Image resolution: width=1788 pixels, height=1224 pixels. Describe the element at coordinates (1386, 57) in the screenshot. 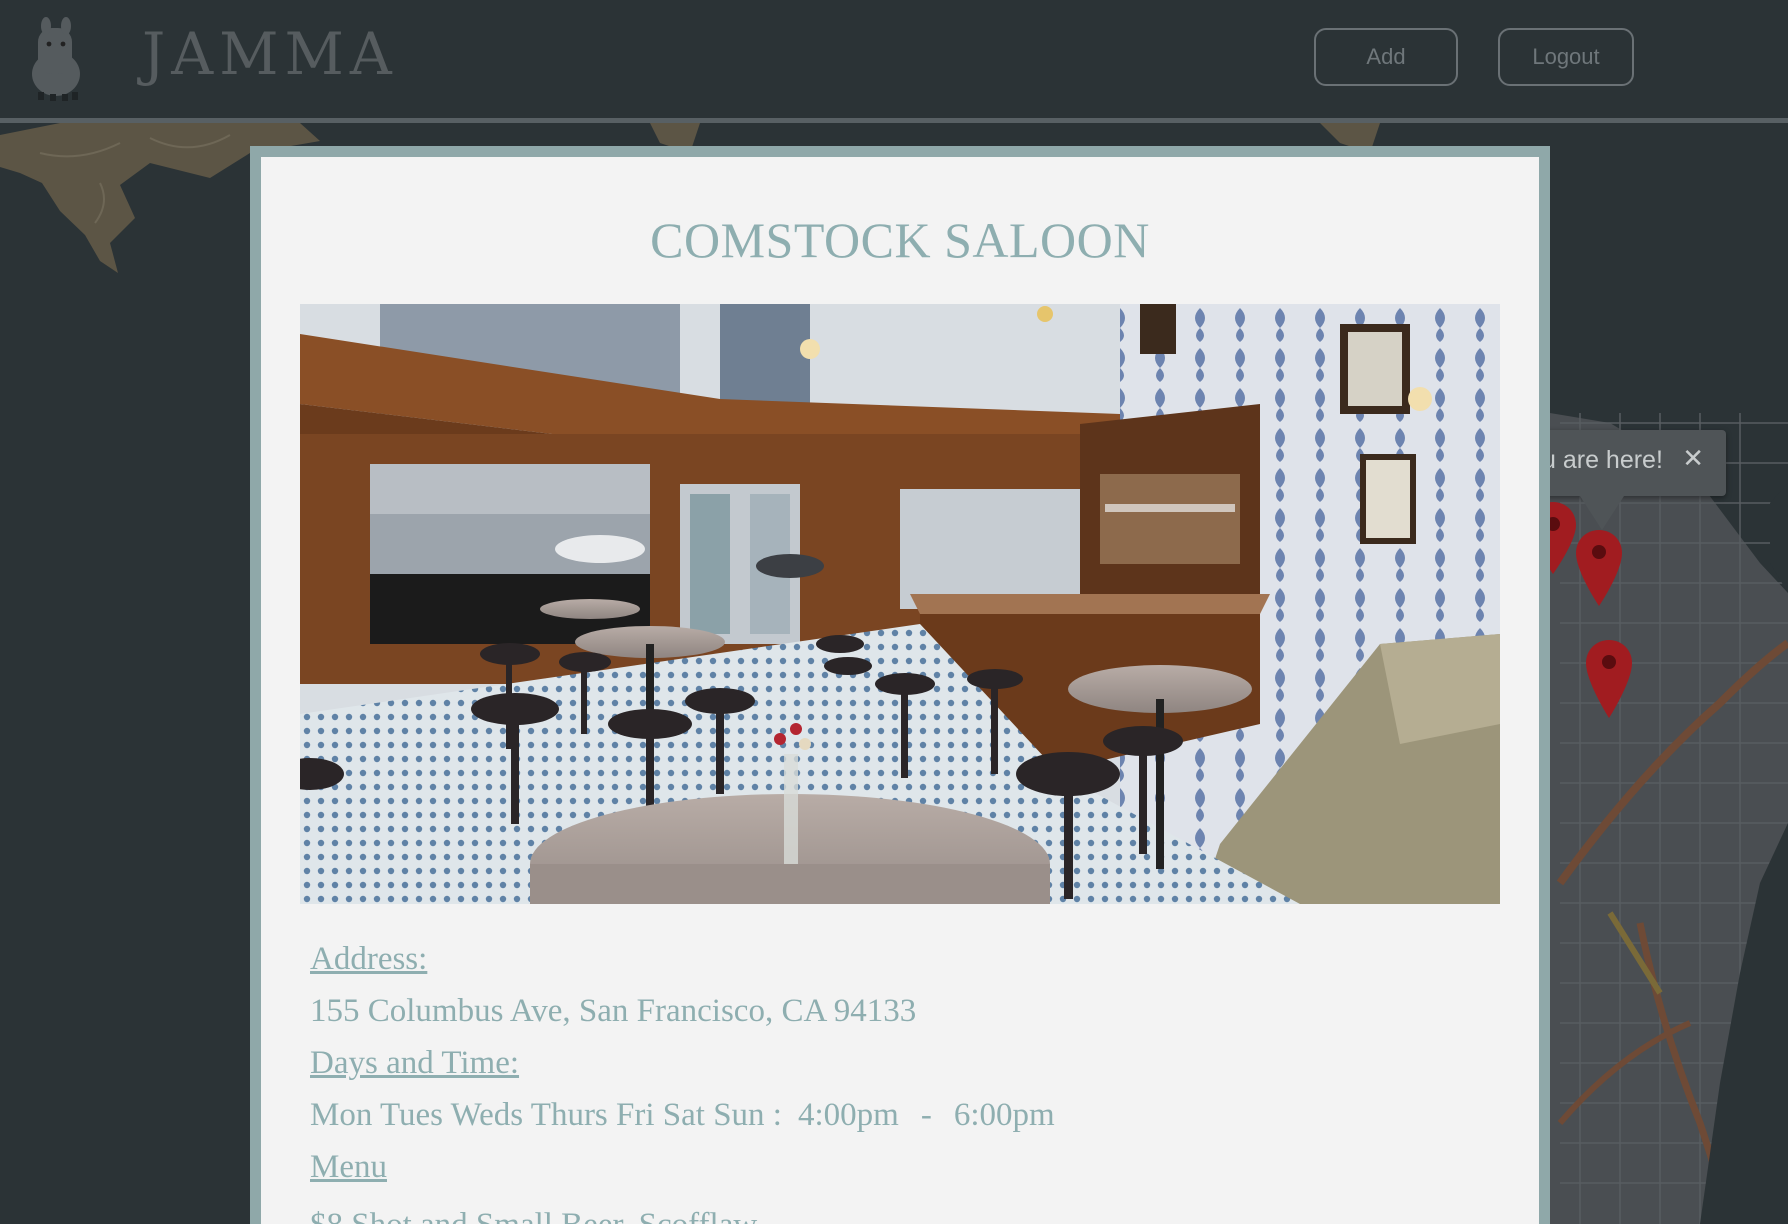

I see `add-button: Add` at that location.